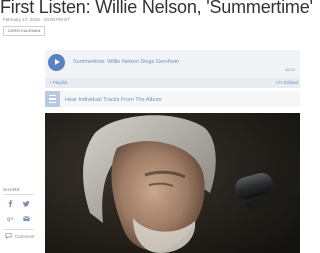 The width and height of the screenshot is (320, 253). Describe the element at coordinates (10, 203) in the screenshot. I see `facebook-icon` at that location.